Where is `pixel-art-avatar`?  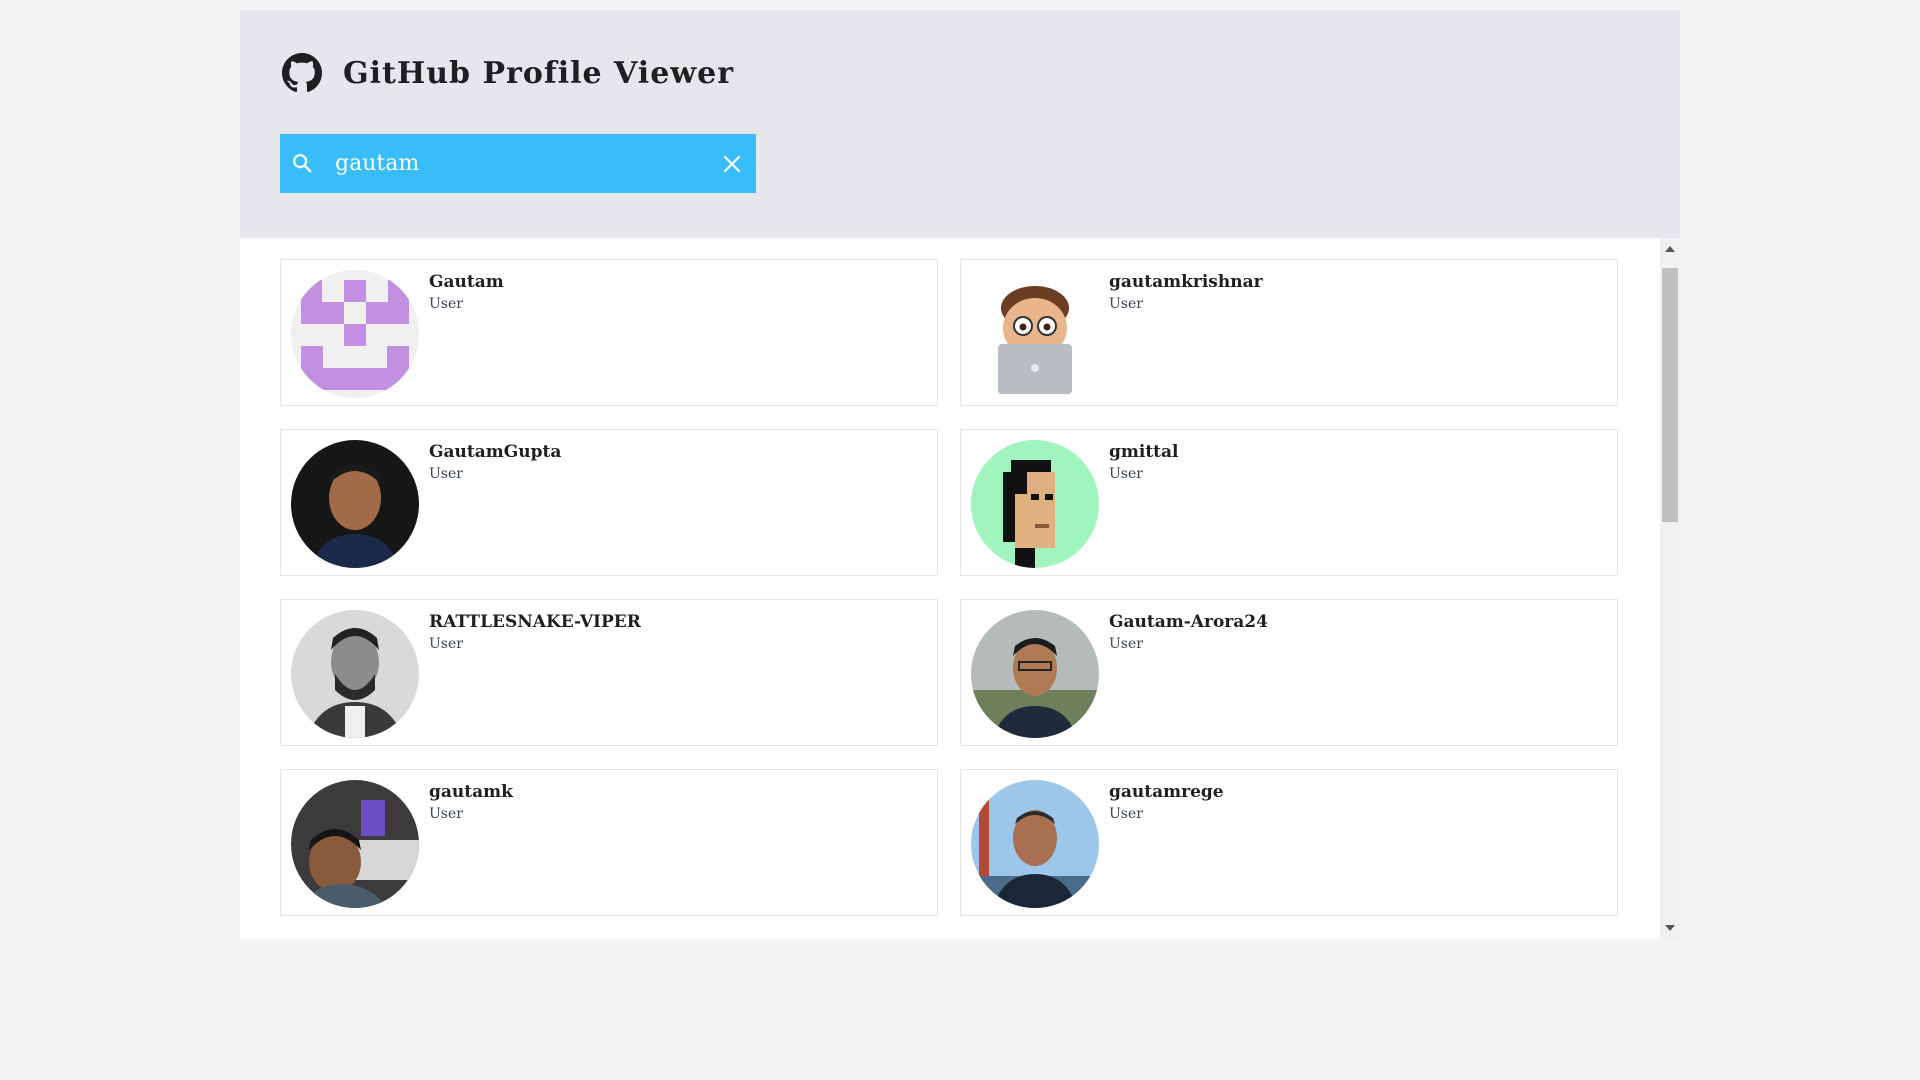 pixel-art-avatar is located at coordinates (1035, 504).